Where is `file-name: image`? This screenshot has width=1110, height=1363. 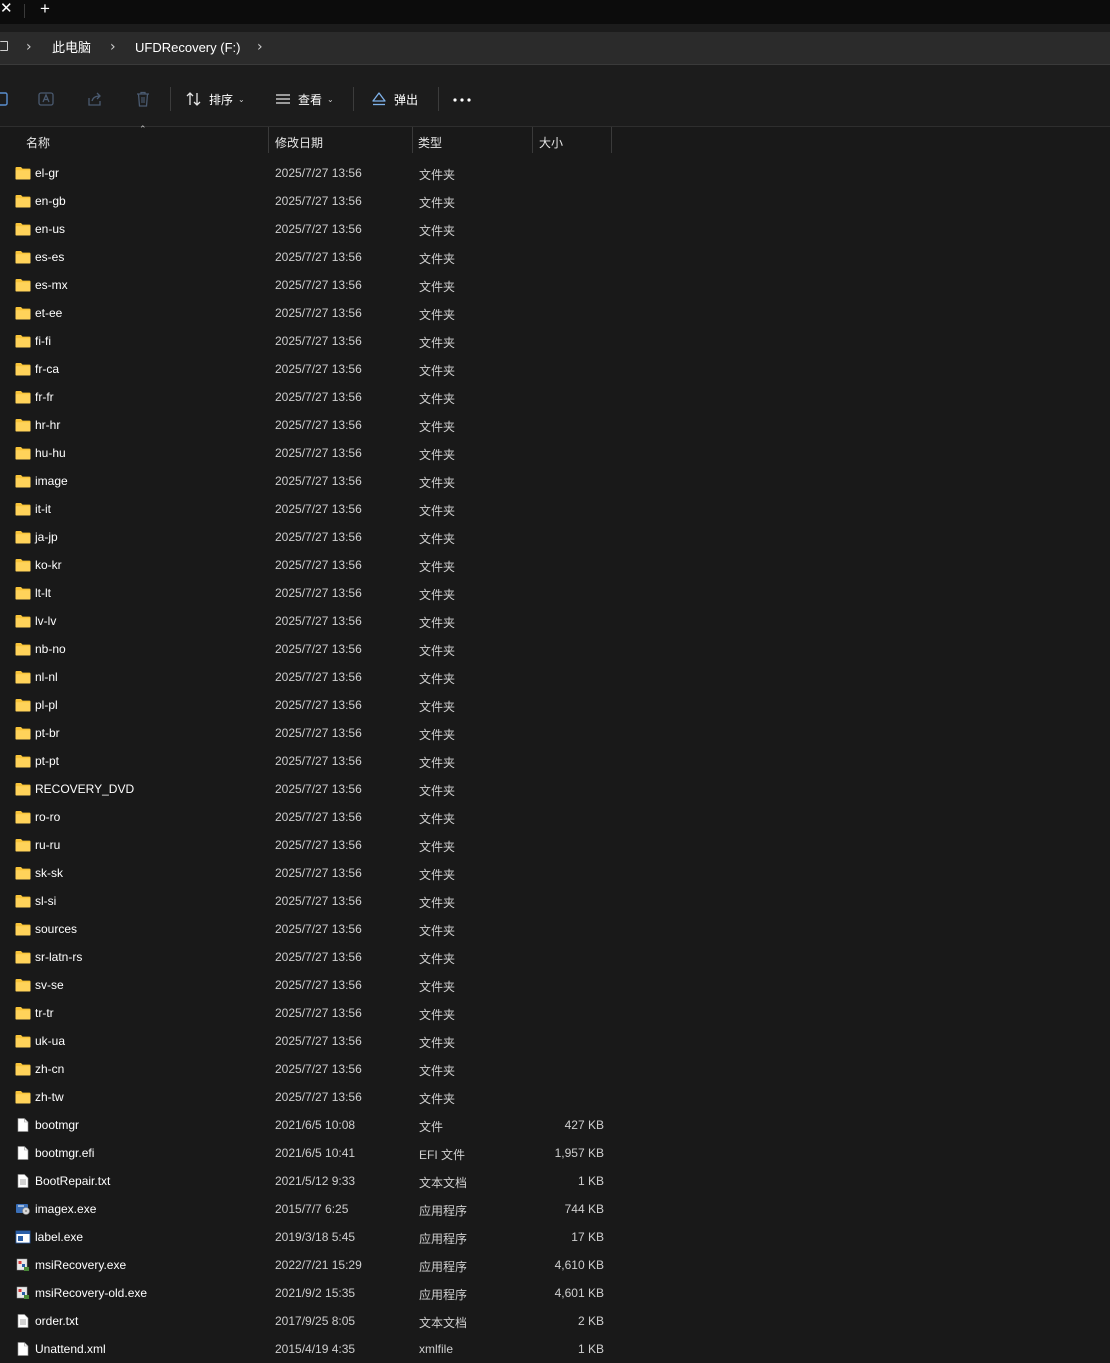 file-name: image is located at coordinates (51, 481).